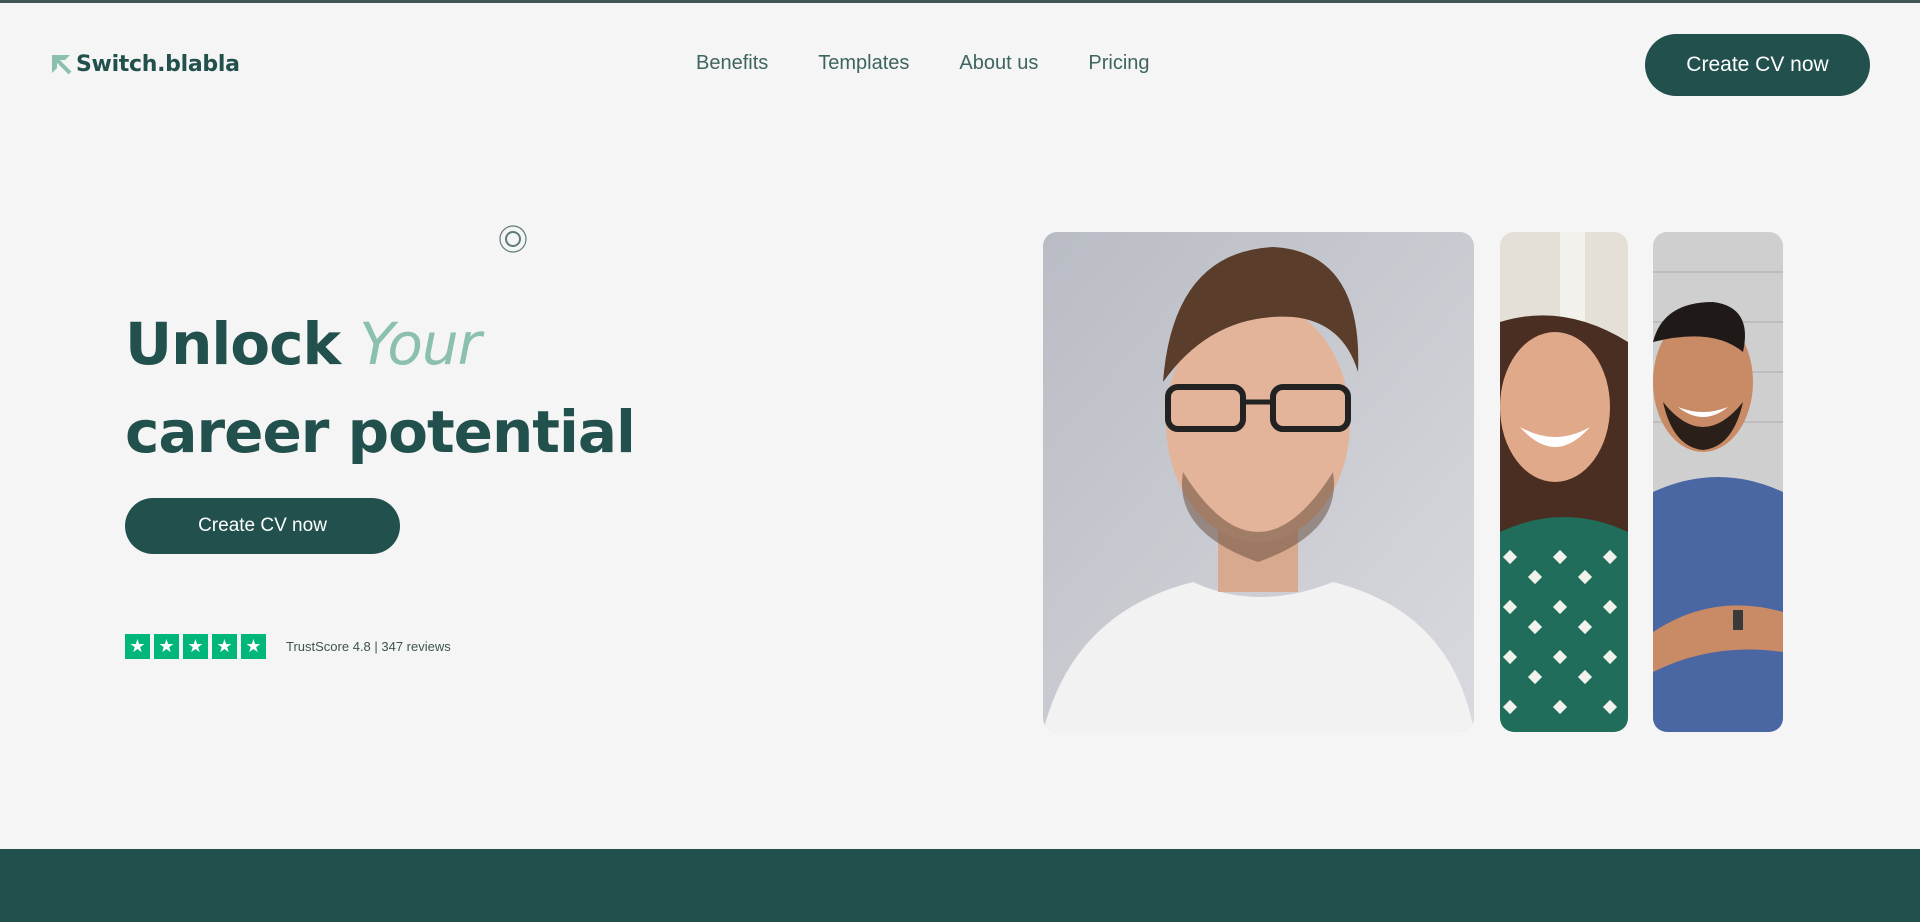  I want to click on hero-title: Unlock Your career potential, so click(380, 388).